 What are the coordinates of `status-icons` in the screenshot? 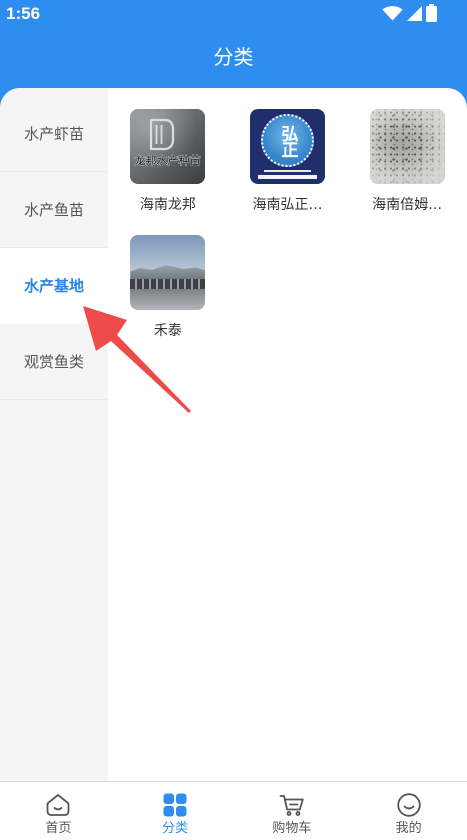 It's located at (409, 13).